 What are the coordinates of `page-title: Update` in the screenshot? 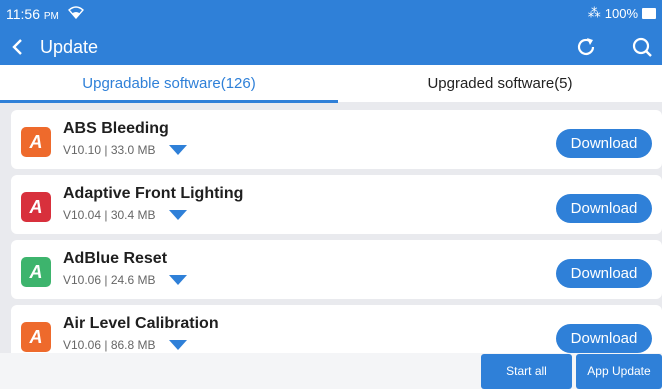 It's located at (69, 47).